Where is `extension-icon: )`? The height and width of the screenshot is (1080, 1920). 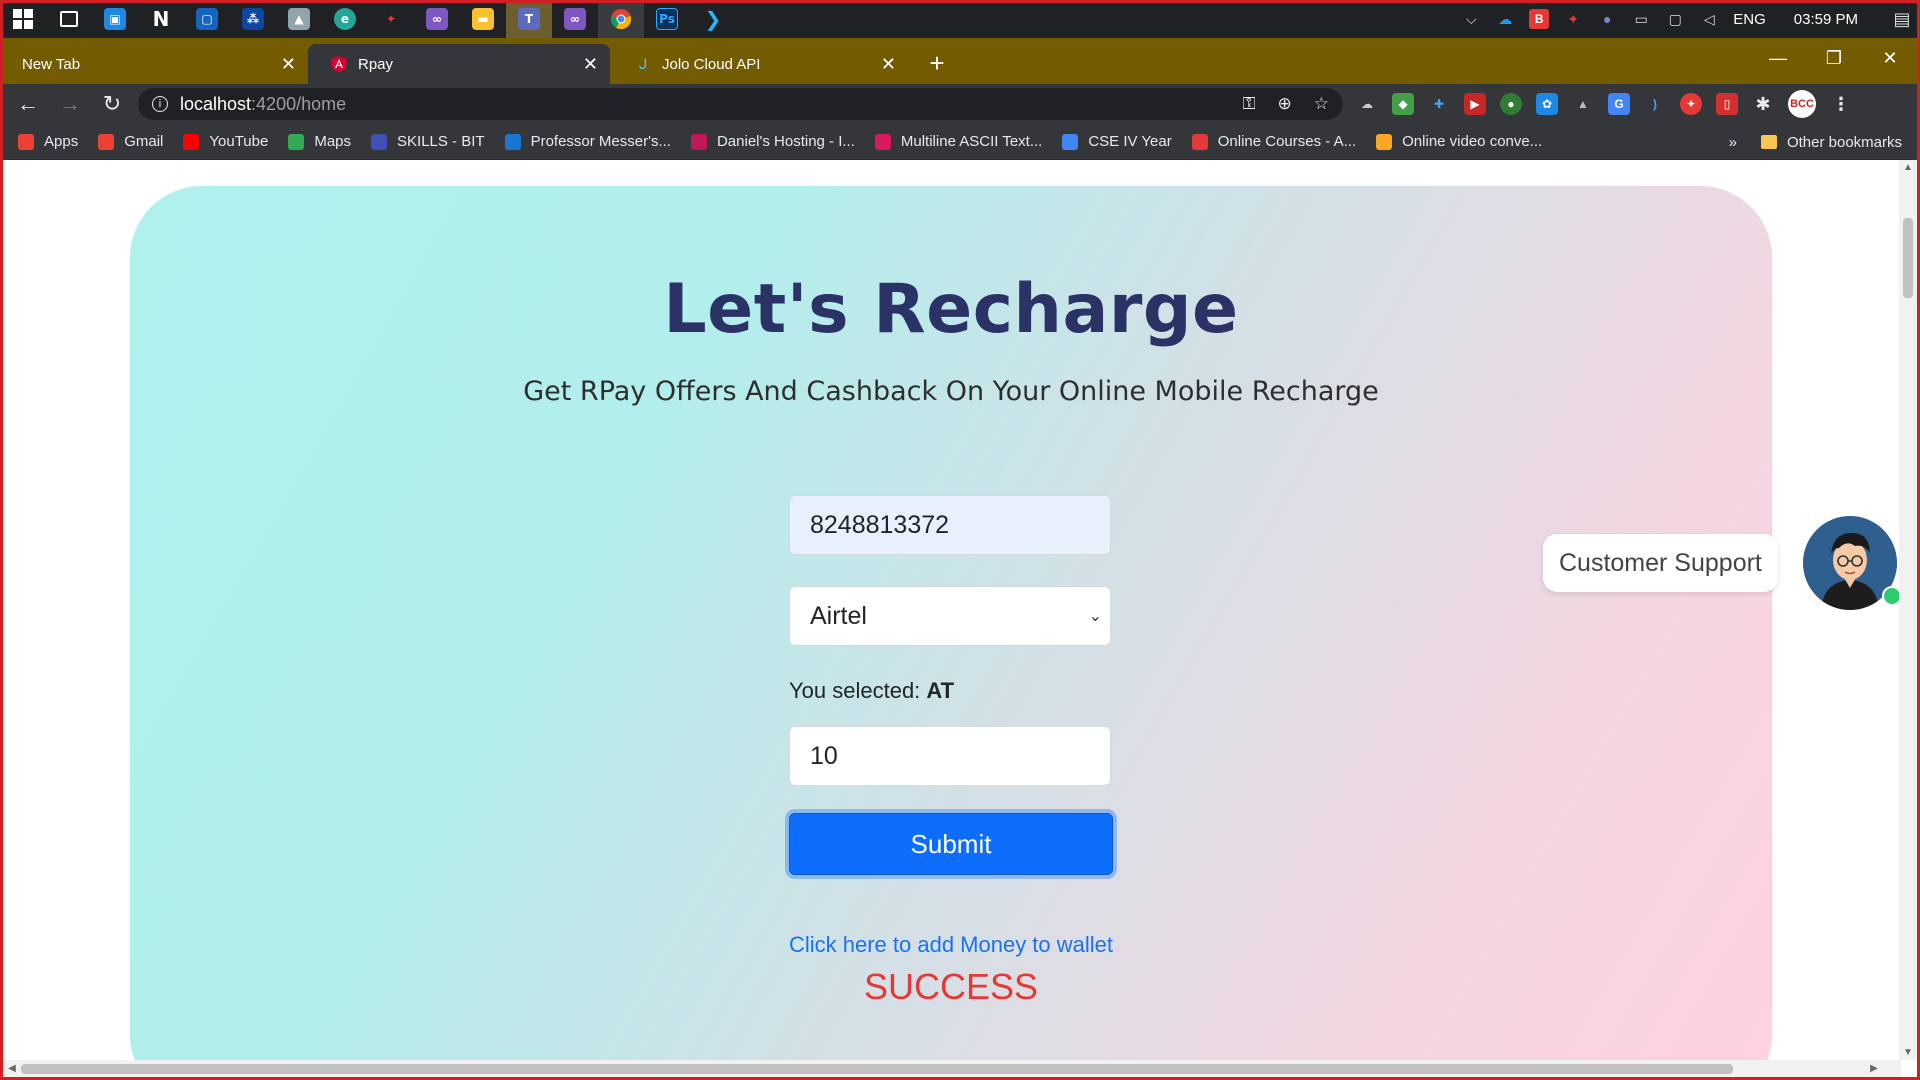 extension-icon: ) is located at coordinates (1655, 104).